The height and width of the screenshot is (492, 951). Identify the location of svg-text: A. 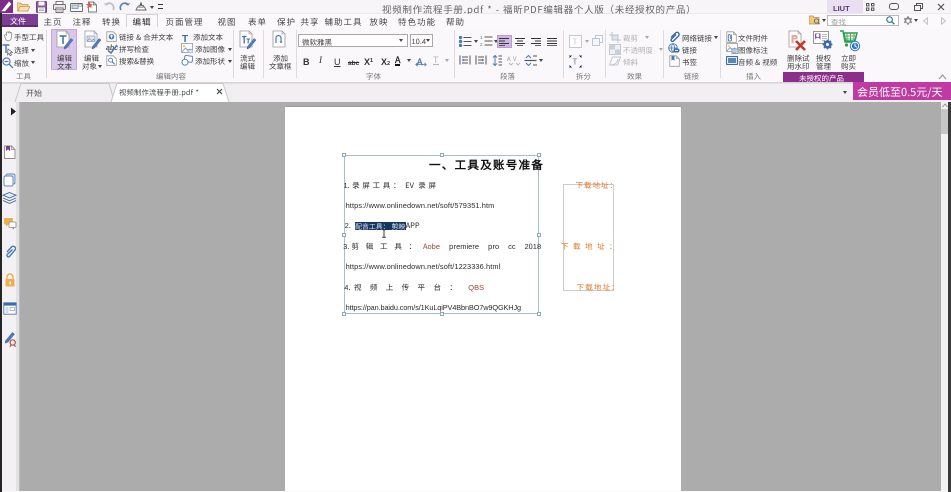
(509, 59).